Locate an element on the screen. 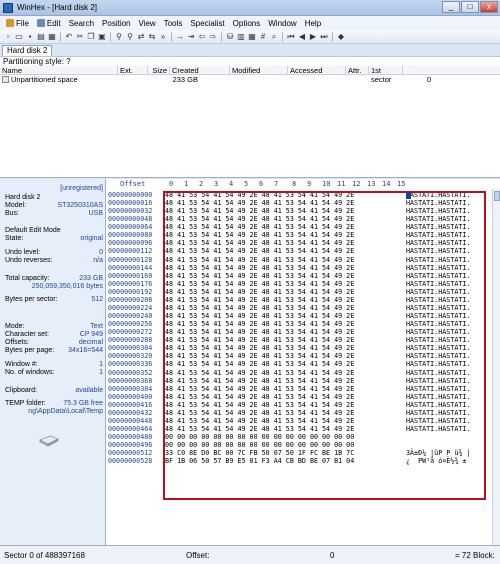 The image size is (500, 564). menu-window: Window is located at coordinates (282, 23).